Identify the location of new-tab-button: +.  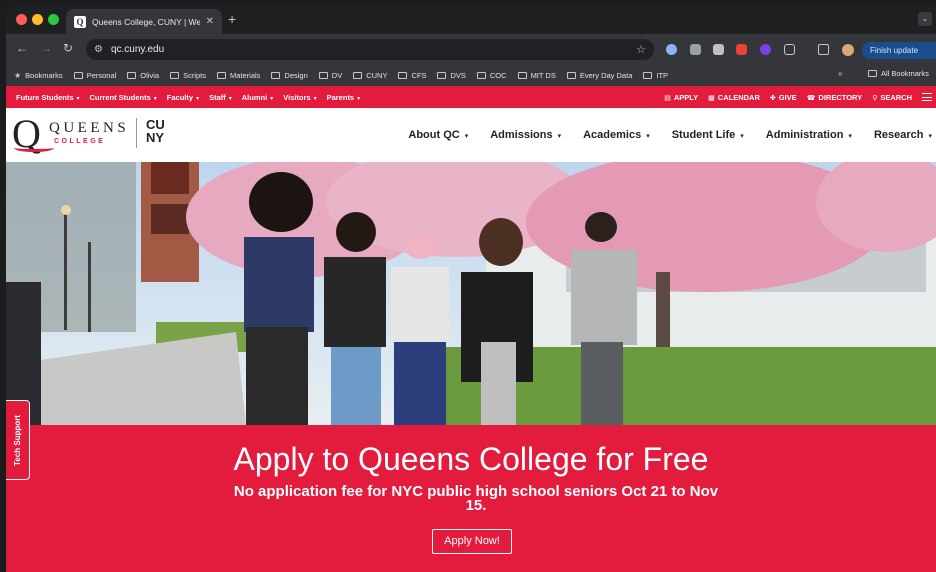
(232, 19).